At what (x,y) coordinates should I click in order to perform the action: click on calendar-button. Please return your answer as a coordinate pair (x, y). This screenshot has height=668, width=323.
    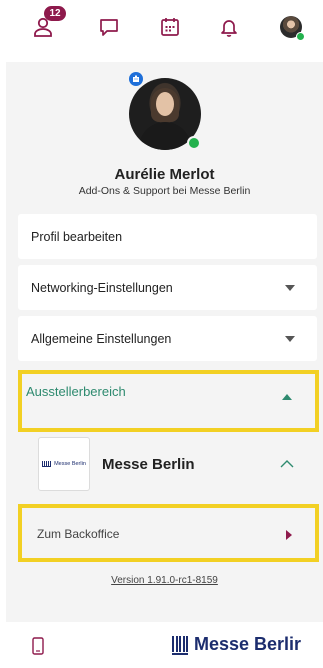
    Looking at the image, I should click on (170, 27).